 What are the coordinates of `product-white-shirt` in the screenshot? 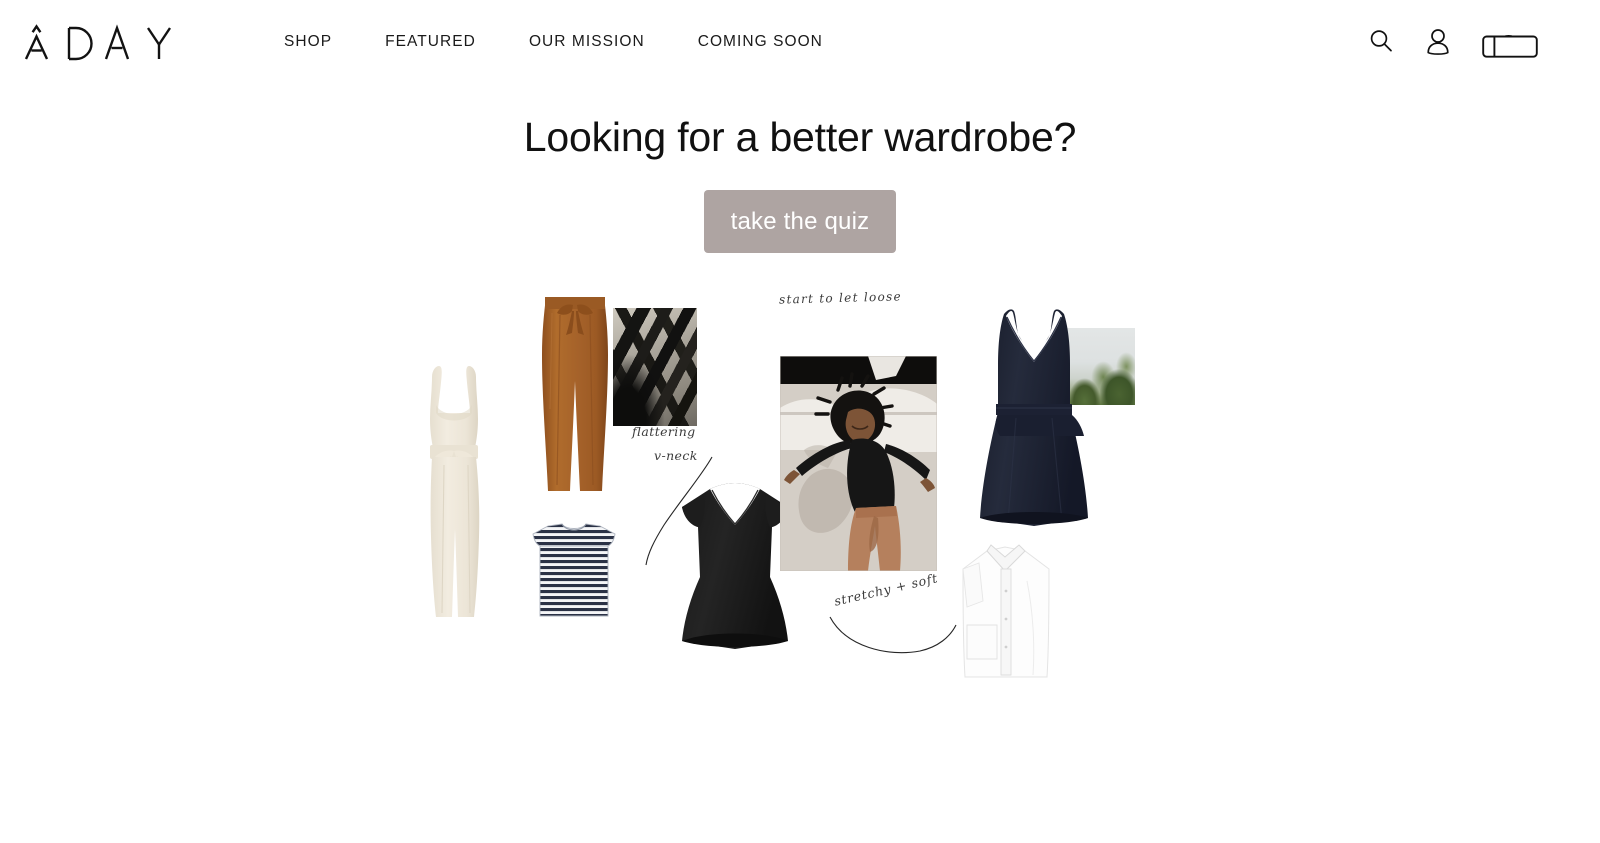 It's located at (1005, 611).